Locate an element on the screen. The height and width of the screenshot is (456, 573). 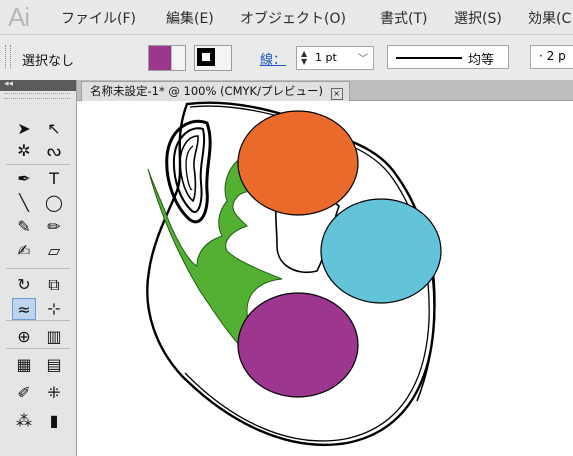
document-tab-title: 名称未設定-1* @ 100% (CMYK/プレビュー) is located at coordinates (206, 91).